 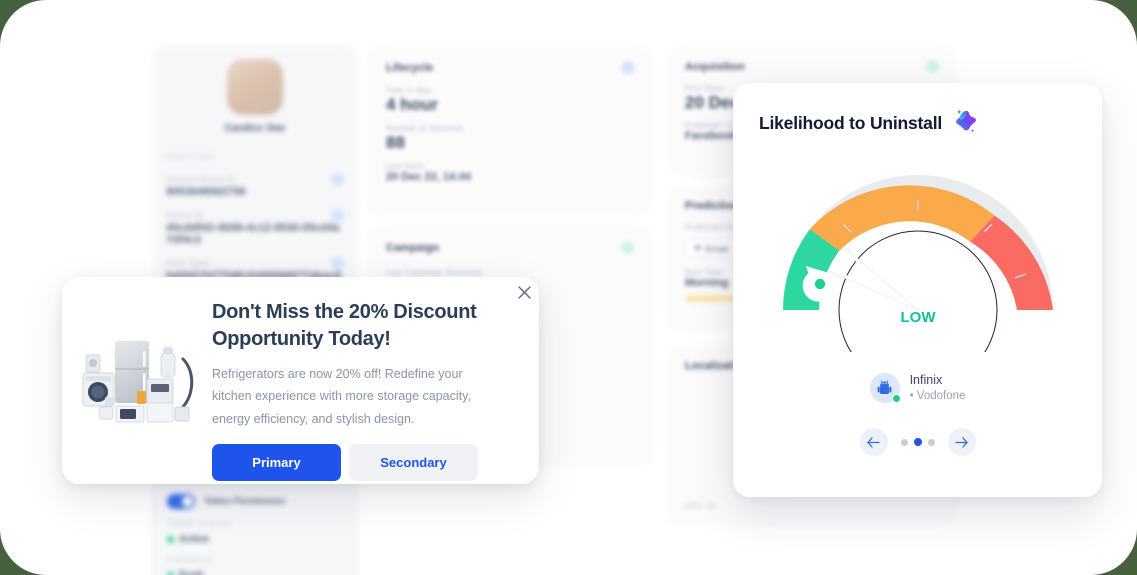 What do you see at coordinates (698, 248) in the screenshot?
I see `email-icon: ✉` at bounding box center [698, 248].